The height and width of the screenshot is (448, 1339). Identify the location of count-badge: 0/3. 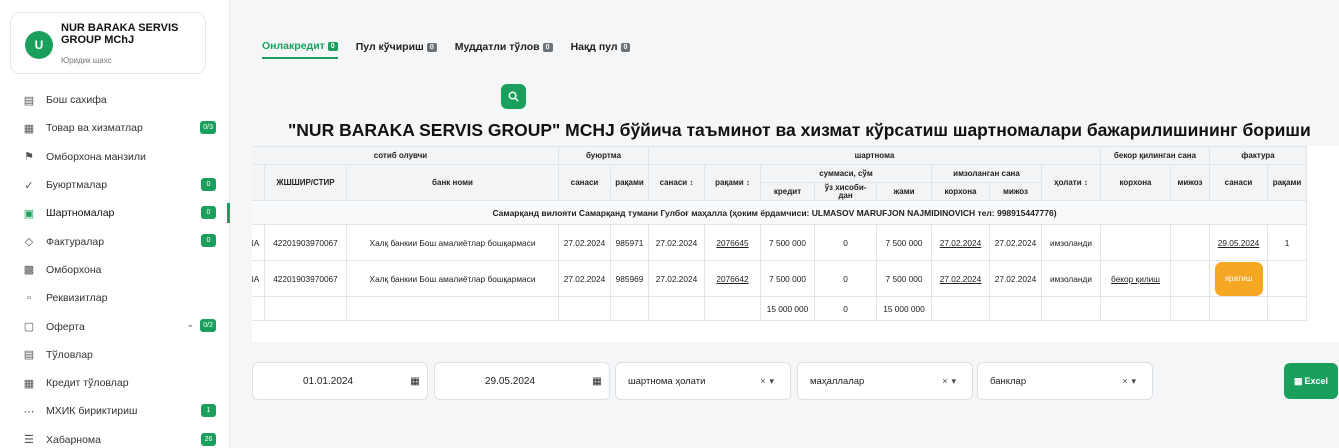
(208, 128).